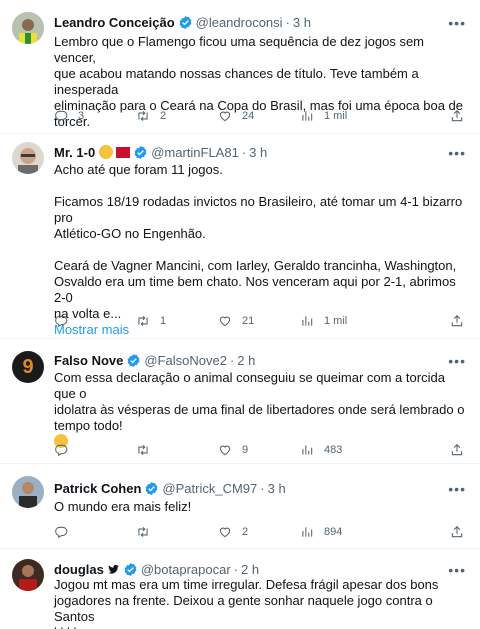 The height and width of the screenshot is (629, 480). I want to click on reply-button: 3, so click(69, 116).